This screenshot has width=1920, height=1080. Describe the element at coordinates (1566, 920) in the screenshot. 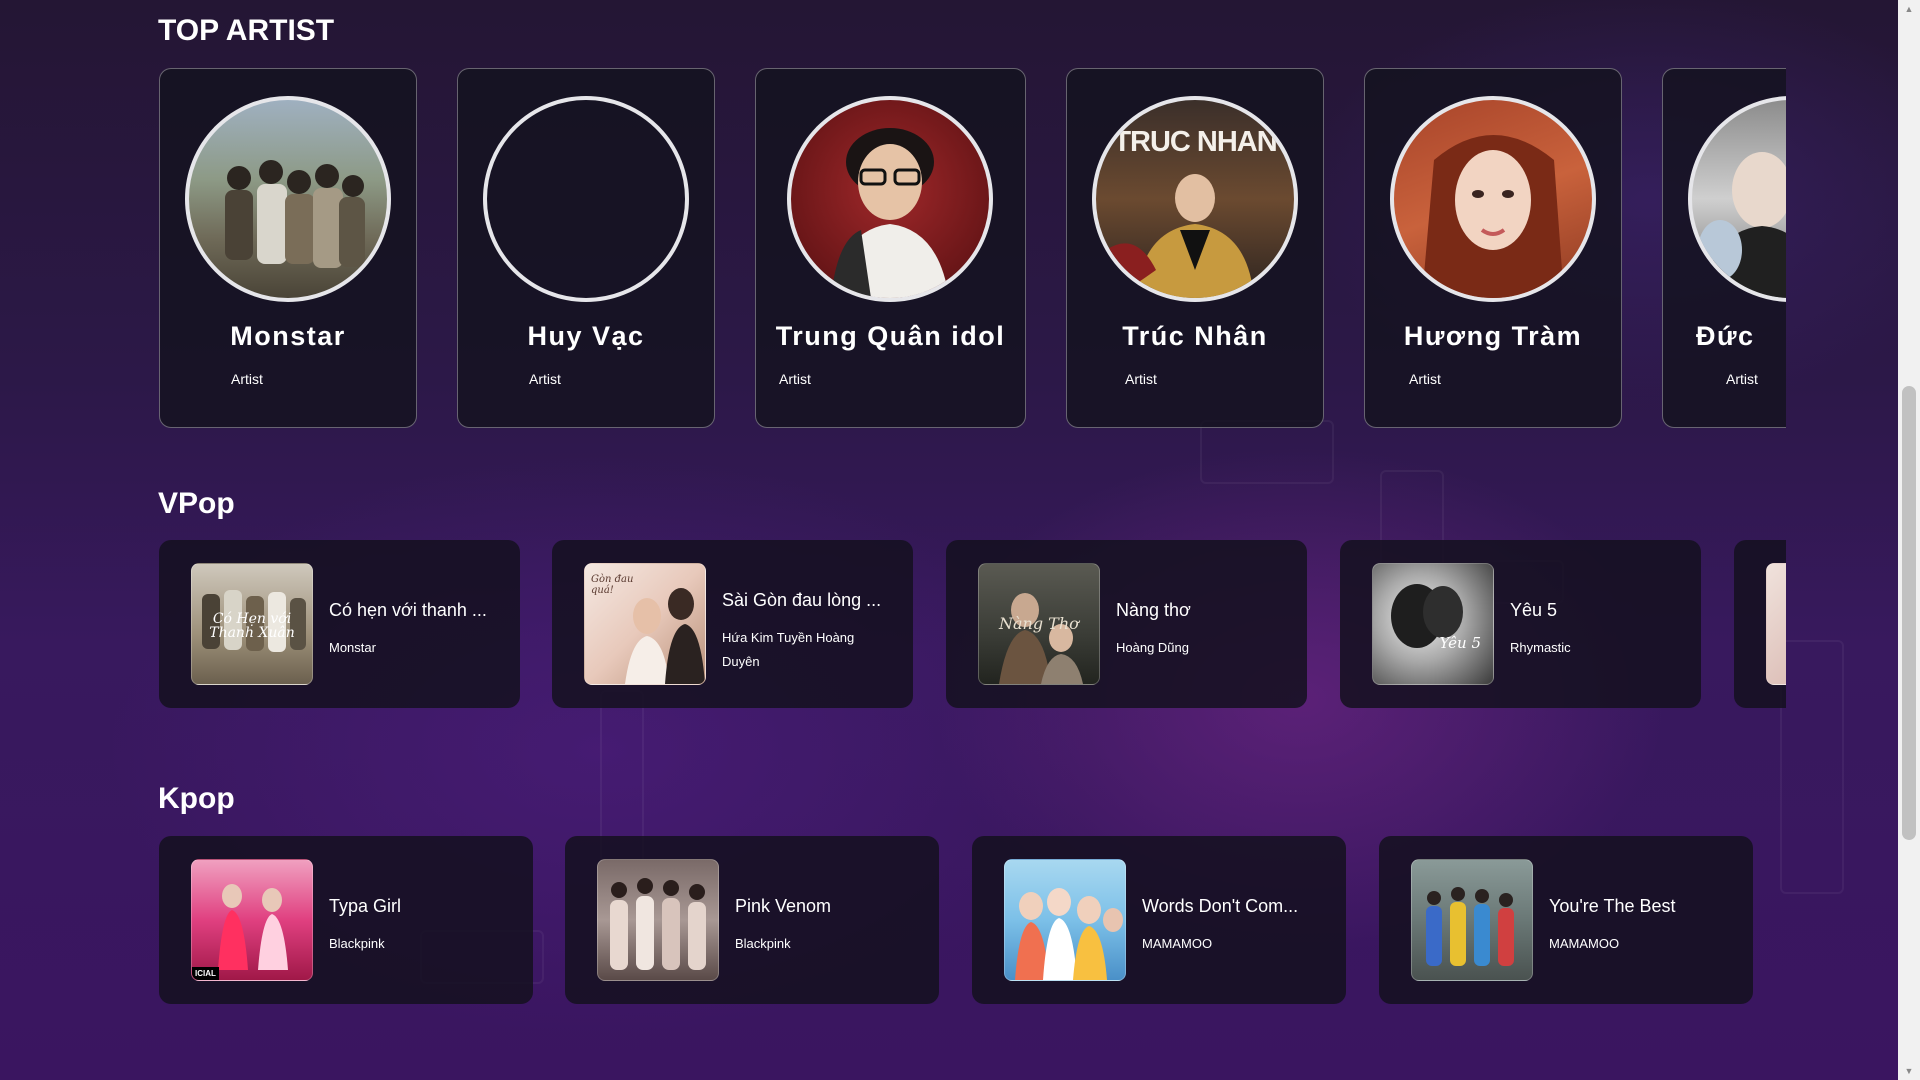

I see `song-card: You're The Best MAMAMOO` at that location.